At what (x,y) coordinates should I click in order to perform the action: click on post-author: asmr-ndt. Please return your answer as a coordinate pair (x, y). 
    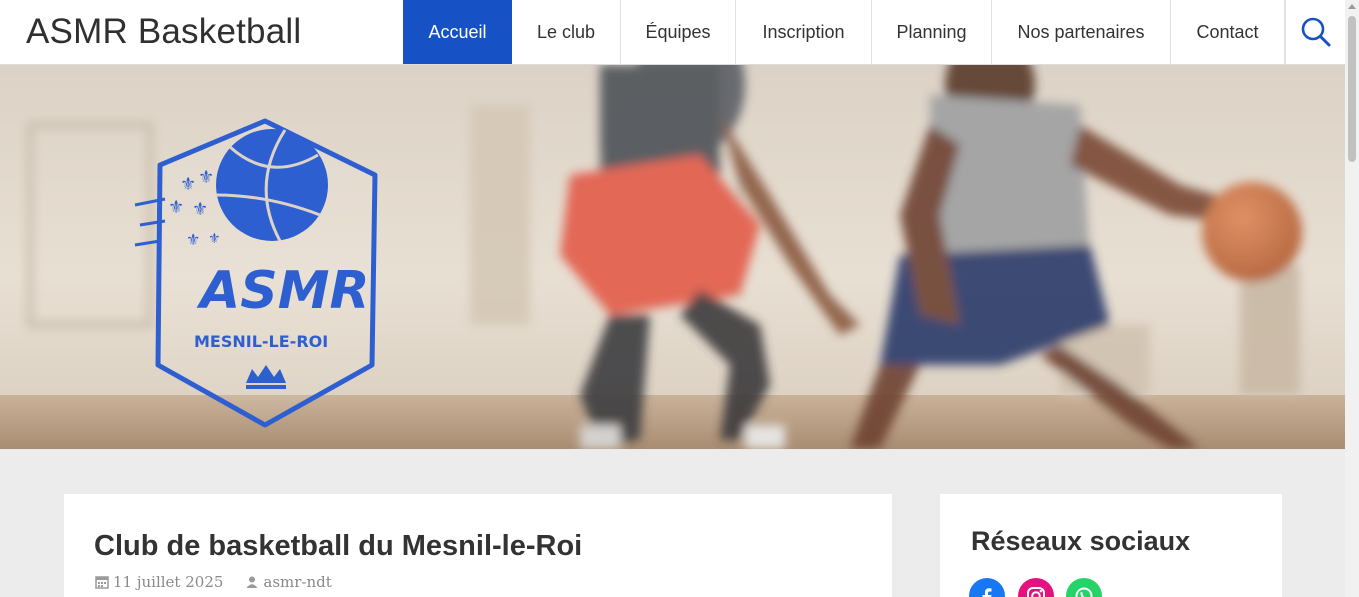
    Looking at the image, I should click on (288, 582).